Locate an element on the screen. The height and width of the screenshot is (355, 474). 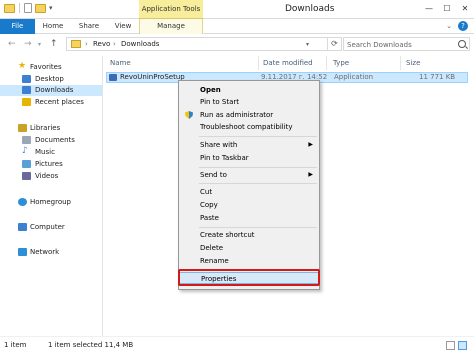
videos-icon is located at coordinates (26, 176).